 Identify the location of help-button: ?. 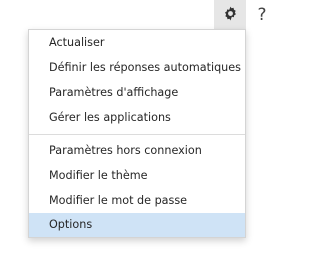
(262, 15).